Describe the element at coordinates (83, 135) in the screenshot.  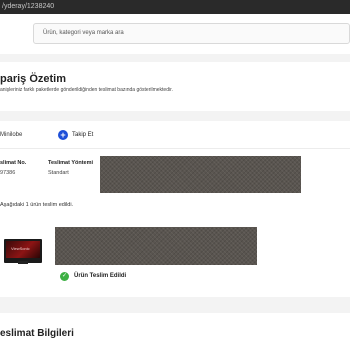
I see `follow-label: Takip Et` at that location.